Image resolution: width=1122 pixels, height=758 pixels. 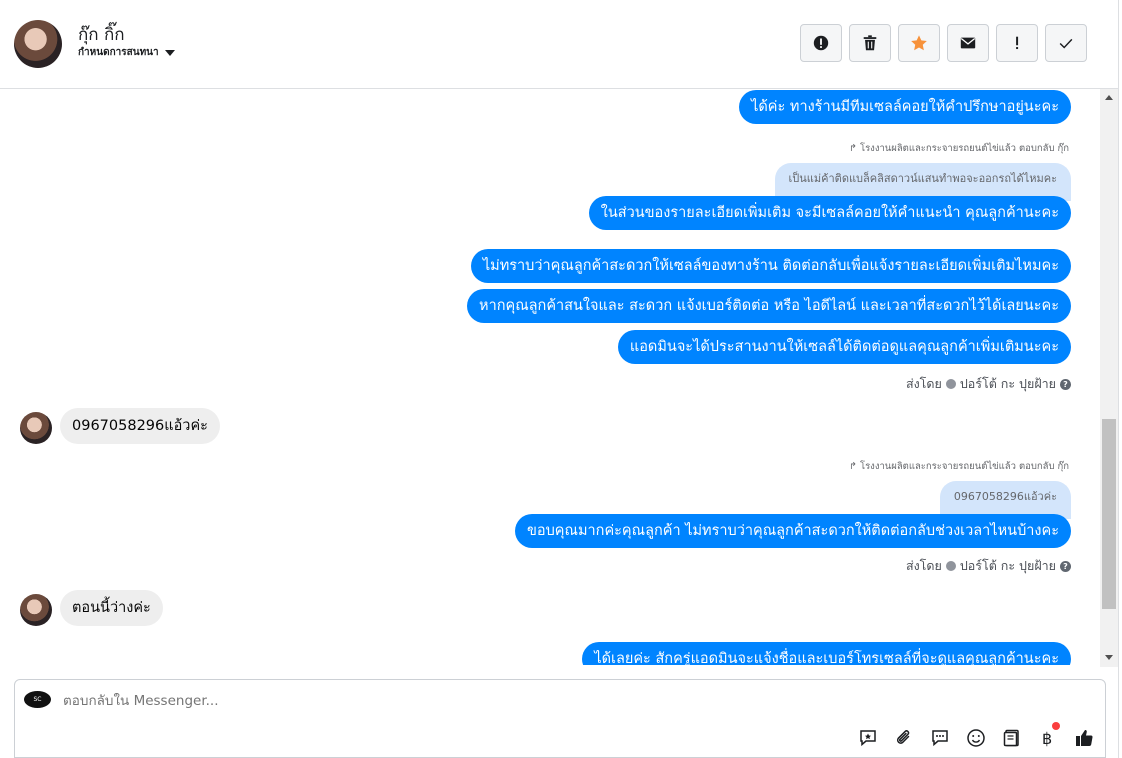 What do you see at coordinates (943, 43) in the screenshot?
I see `conversation-actions` at bounding box center [943, 43].